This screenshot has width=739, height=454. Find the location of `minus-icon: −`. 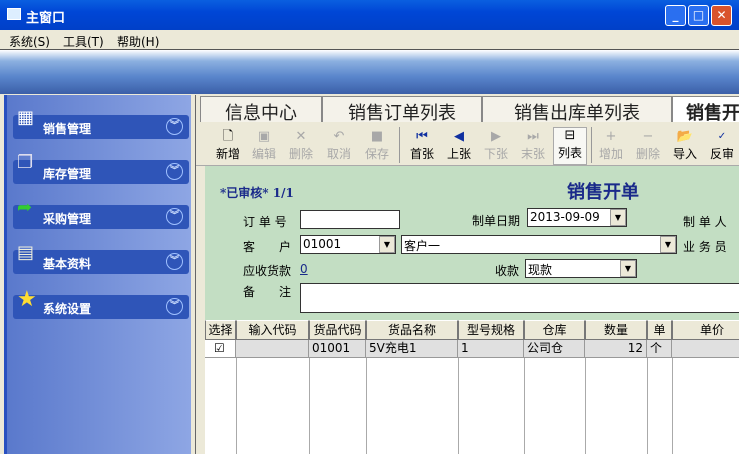

minus-icon: − is located at coordinates (648, 136).